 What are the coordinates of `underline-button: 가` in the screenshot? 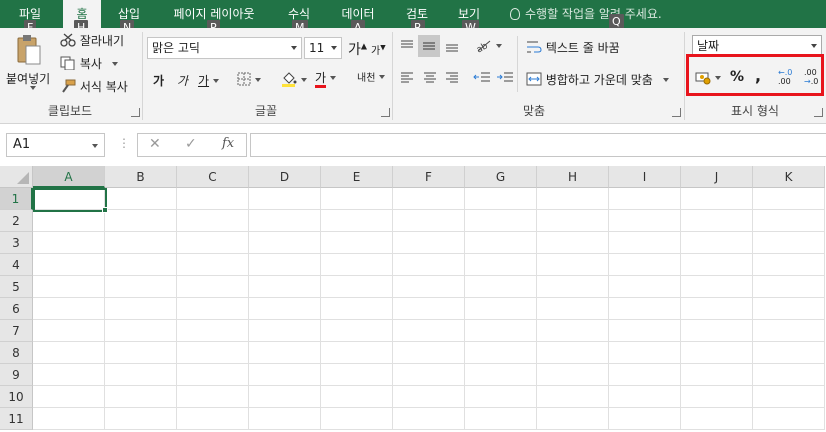 It's located at (209, 80).